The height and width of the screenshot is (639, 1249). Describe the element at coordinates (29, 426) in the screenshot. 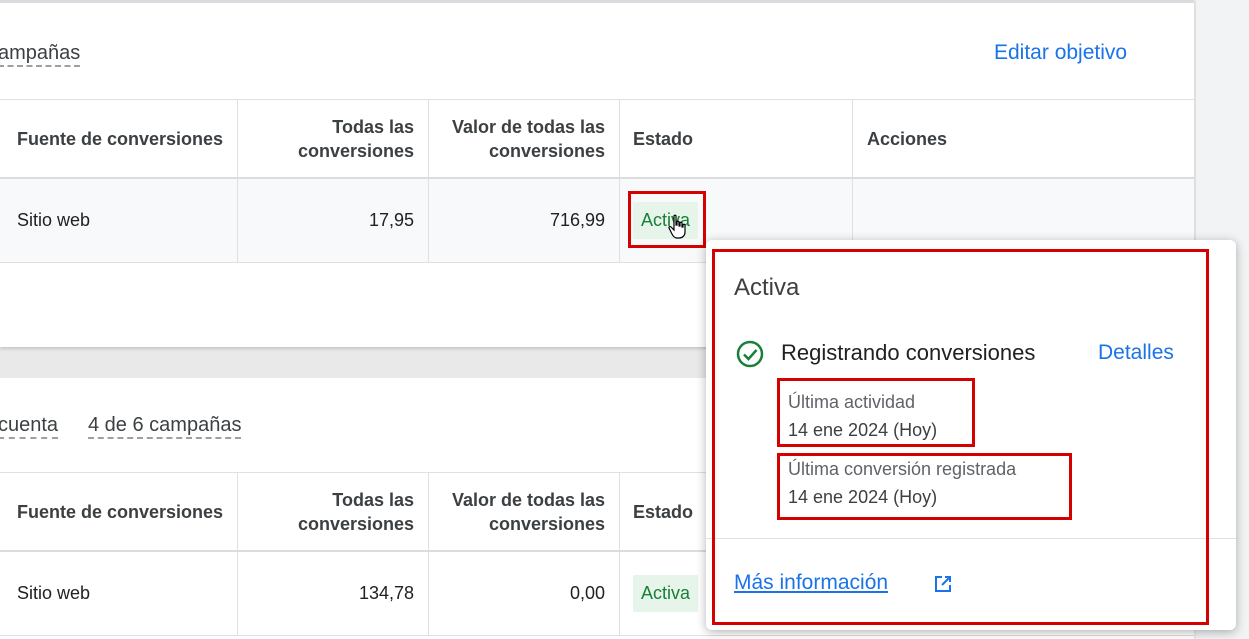

I see `account-filter-link: cuenta` at that location.